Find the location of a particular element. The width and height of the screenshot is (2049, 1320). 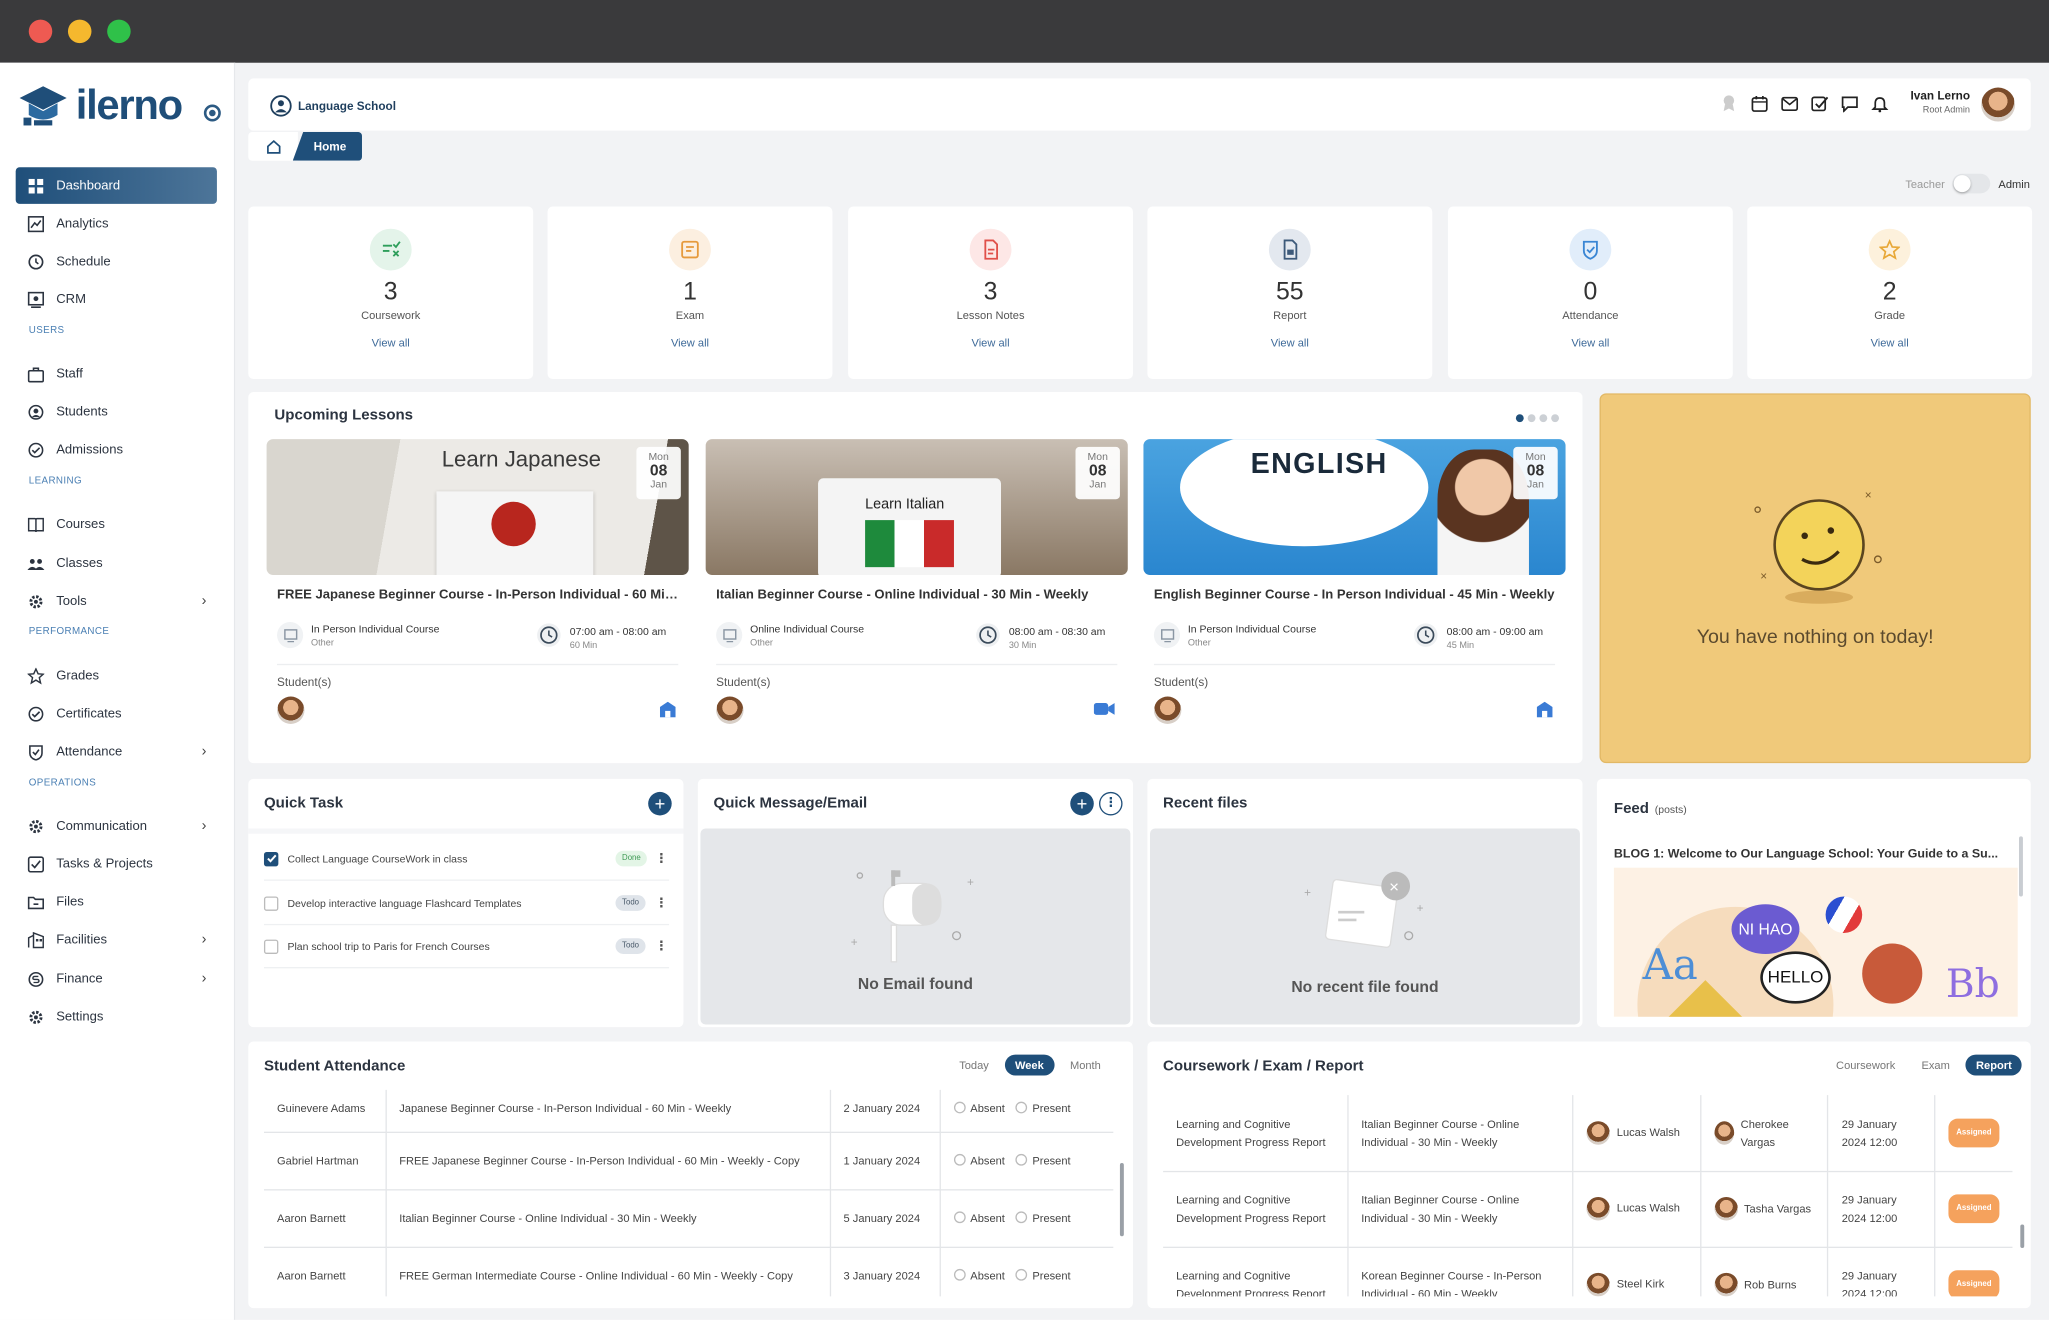

user-menu: Ivan Lerno Root Admin is located at coordinates (1940, 102).